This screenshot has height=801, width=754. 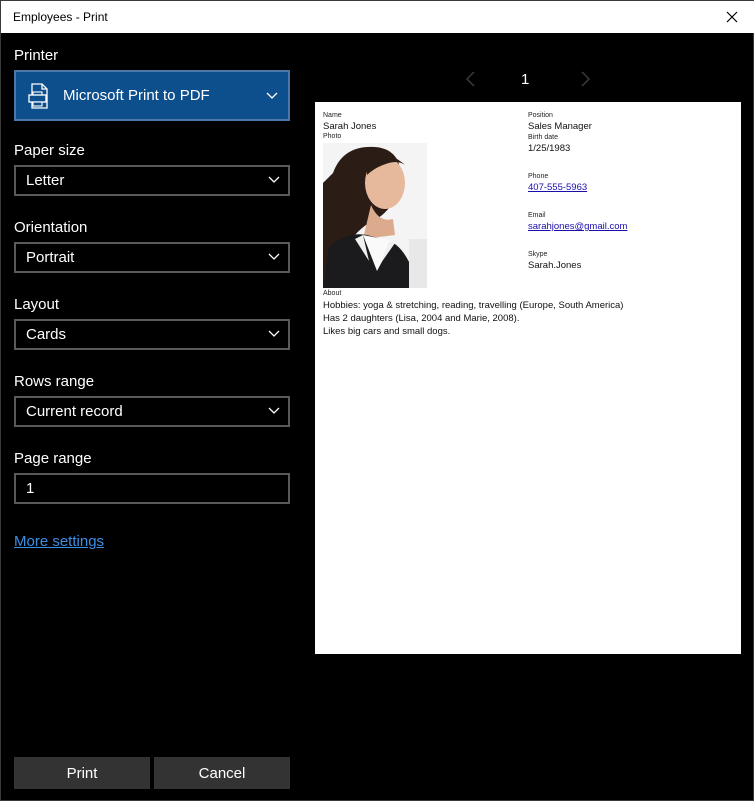 What do you see at coordinates (59, 541) in the screenshot?
I see `more-settings-link: More settings` at bounding box center [59, 541].